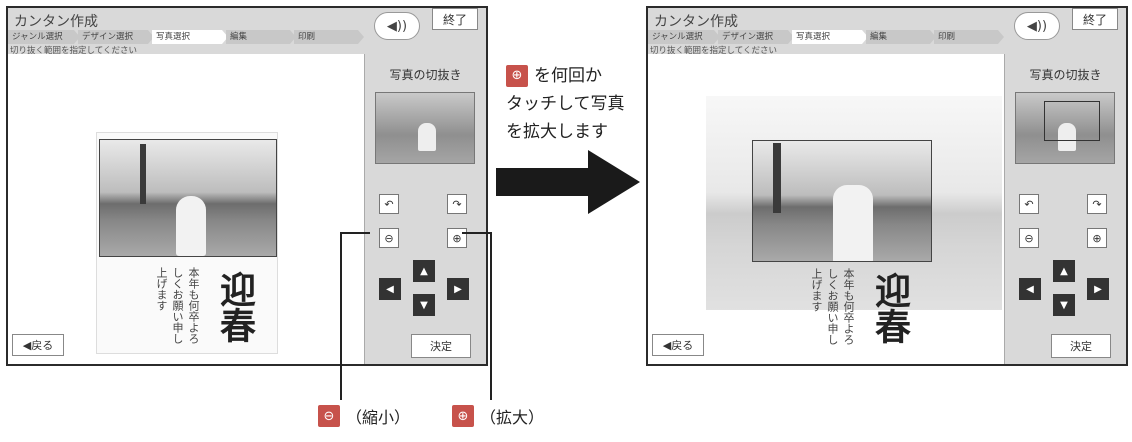 Image resolution: width=1132 pixels, height=442 pixels. Describe the element at coordinates (565, 104) in the screenshot. I see `caption-line-2: タッチして写真` at that location.